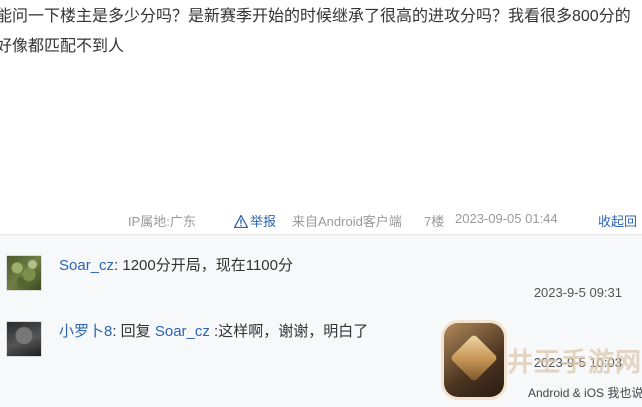  What do you see at coordinates (289, 331) in the screenshot?
I see `comment-text: :这样啊，谢谢，明白了` at bounding box center [289, 331].